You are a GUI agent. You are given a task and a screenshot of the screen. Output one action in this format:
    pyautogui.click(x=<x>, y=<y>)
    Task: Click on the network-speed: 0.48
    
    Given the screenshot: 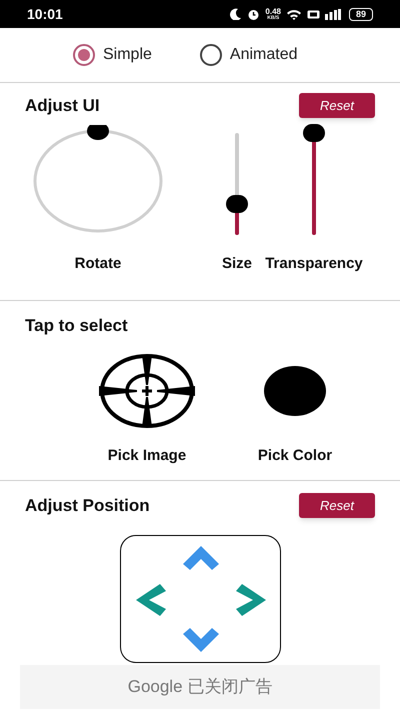 What is the action you would take?
    pyautogui.click(x=273, y=12)
    